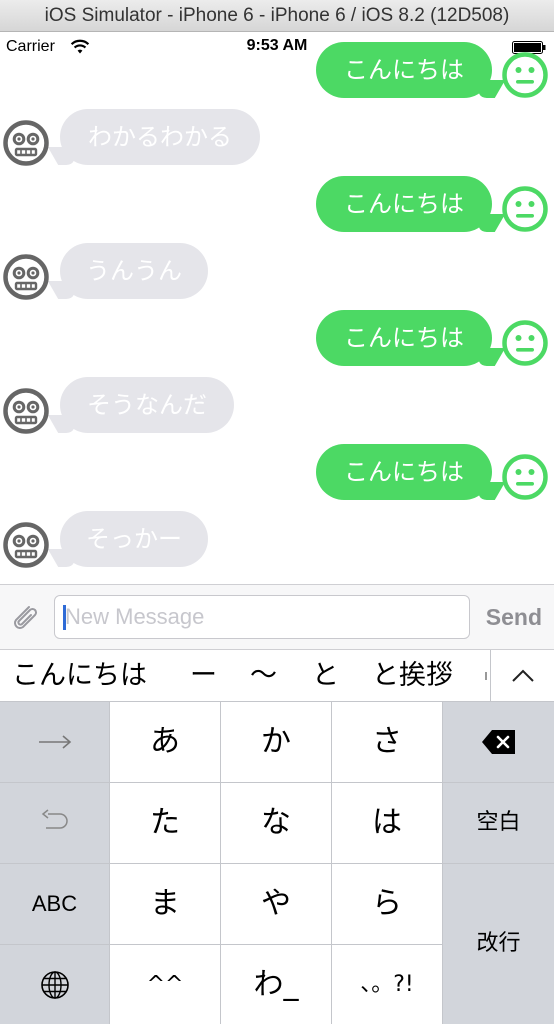 The height and width of the screenshot is (1024, 554). I want to click on expand-candidates-button, so click(522, 676).